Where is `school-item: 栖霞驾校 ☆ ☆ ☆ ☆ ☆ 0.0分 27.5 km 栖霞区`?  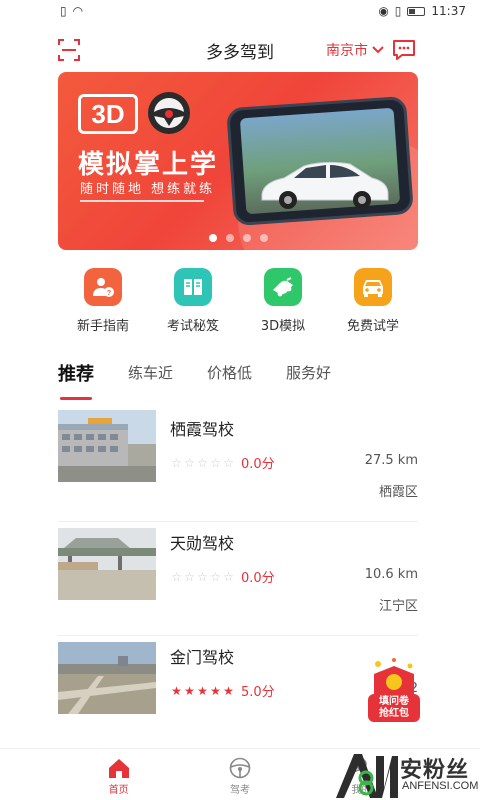
school-item: 栖霞驾校 ☆ ☆ ☆ ☆ ☆ 0.0分 27.5 km 栖霞区 is located at coordinates (238, 465).